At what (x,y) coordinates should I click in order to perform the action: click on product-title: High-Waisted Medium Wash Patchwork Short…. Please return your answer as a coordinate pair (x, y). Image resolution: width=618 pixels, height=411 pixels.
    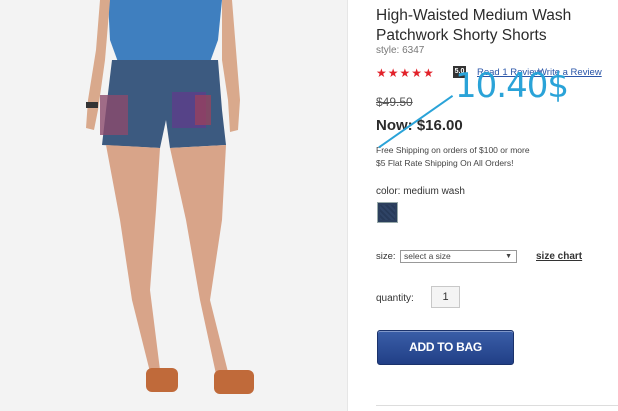
    Looking at the image, I should click on (474, 25).